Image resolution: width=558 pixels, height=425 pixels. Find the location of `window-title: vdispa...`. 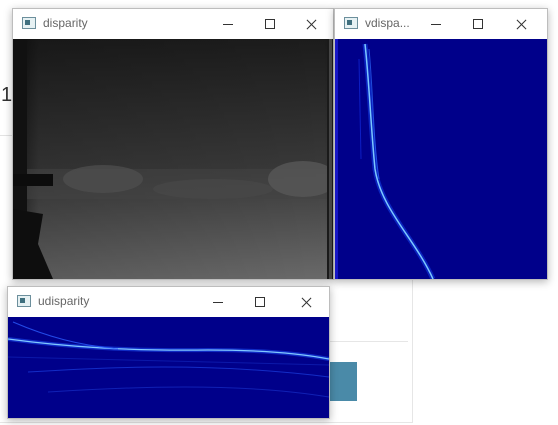

window-title: vdispa... is located at coordinates (387, 23).